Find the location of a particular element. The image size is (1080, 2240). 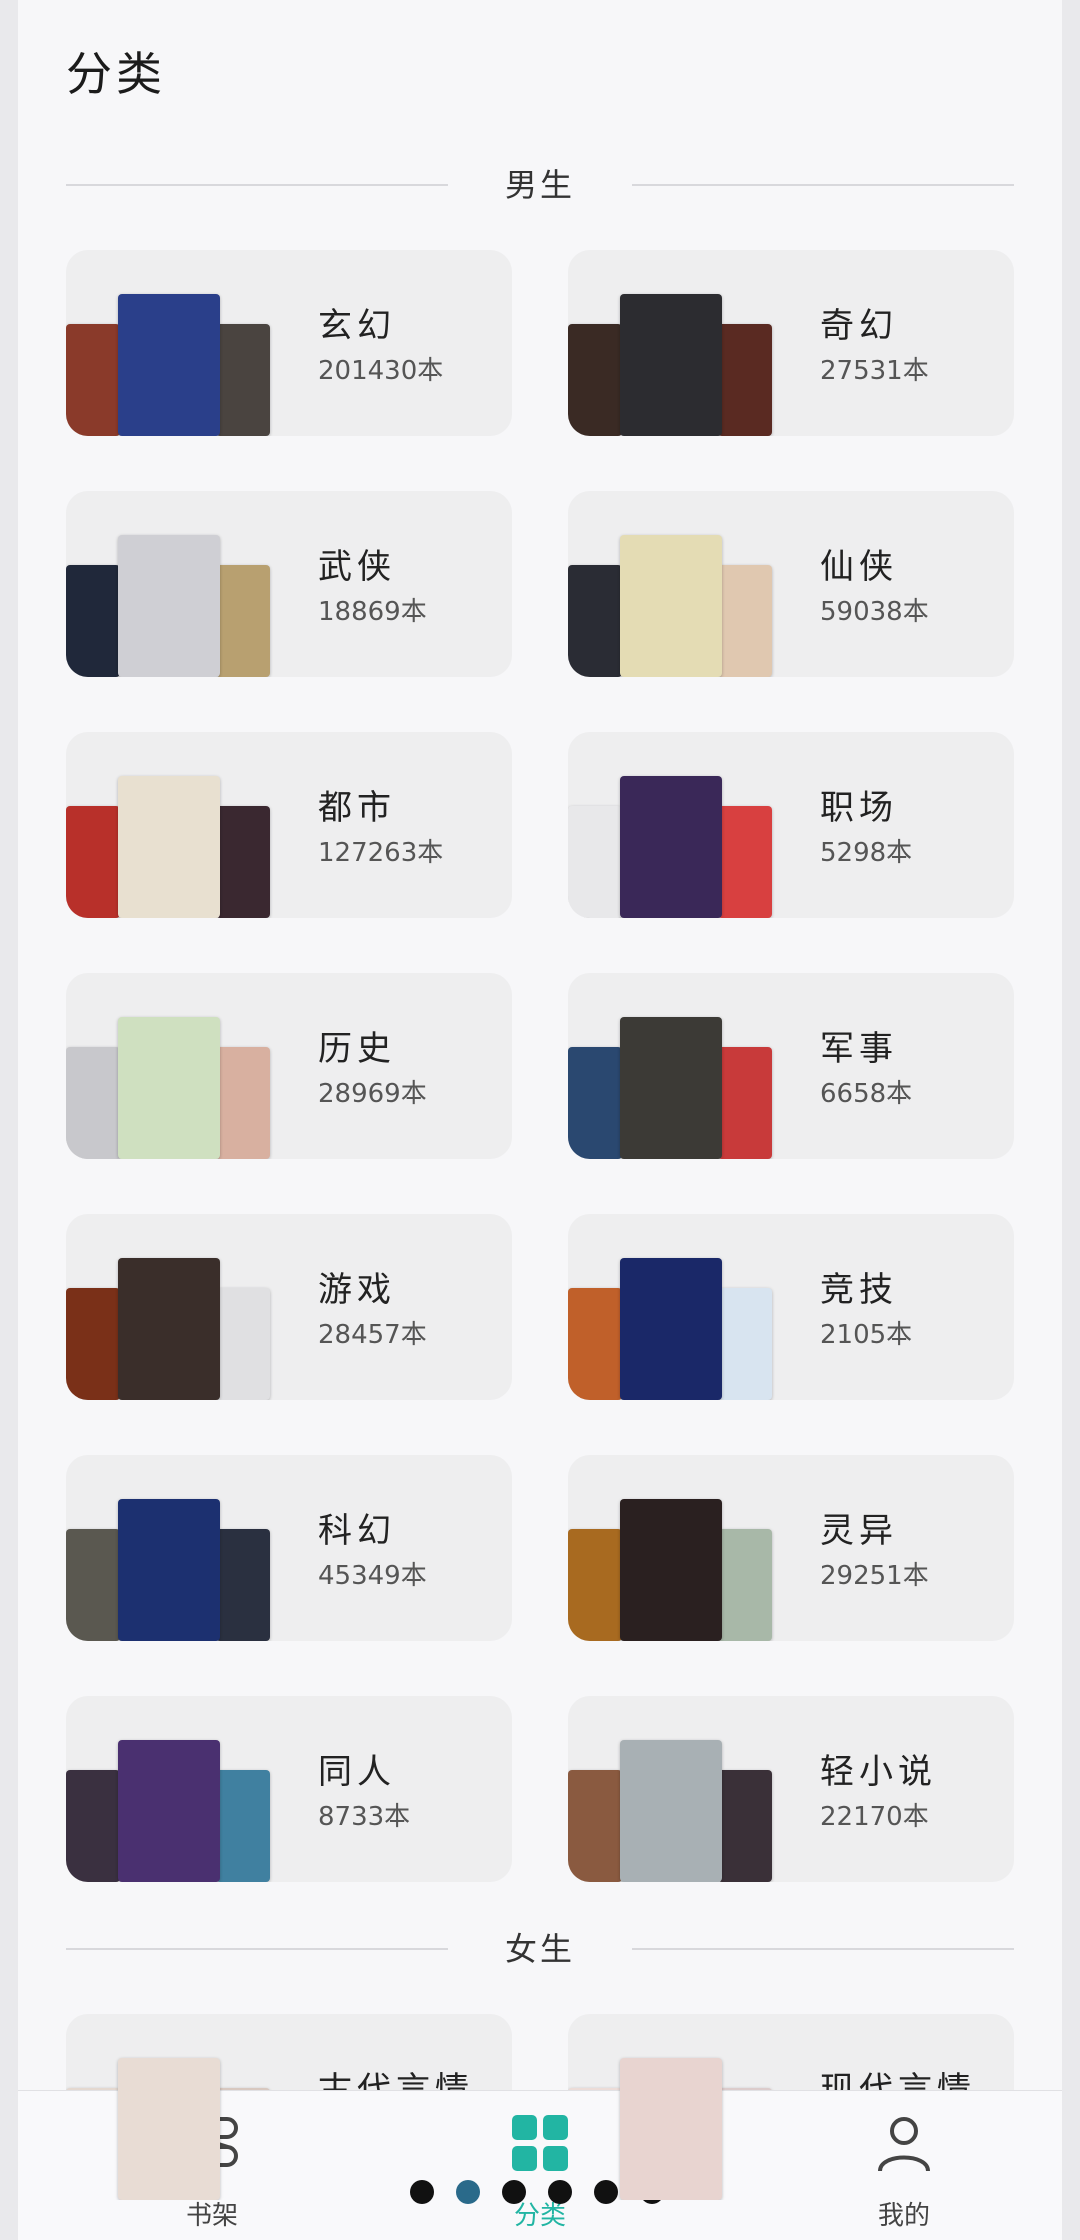

category-card: 军事 6658本 is located at coordinates (791, 1066).